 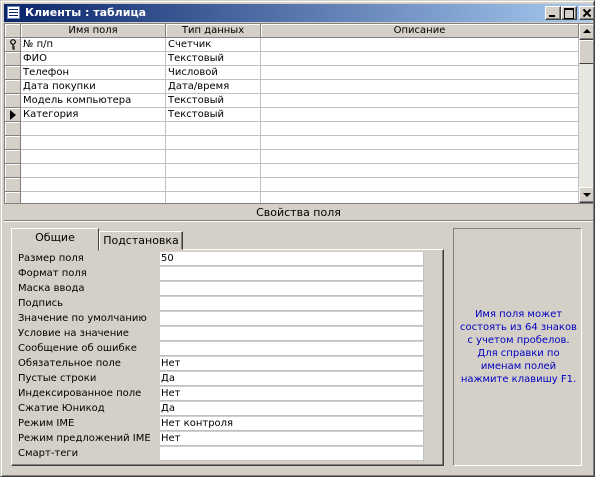 I want to click on table-row: ФИО Текстовый, so click(x=292, y=59).